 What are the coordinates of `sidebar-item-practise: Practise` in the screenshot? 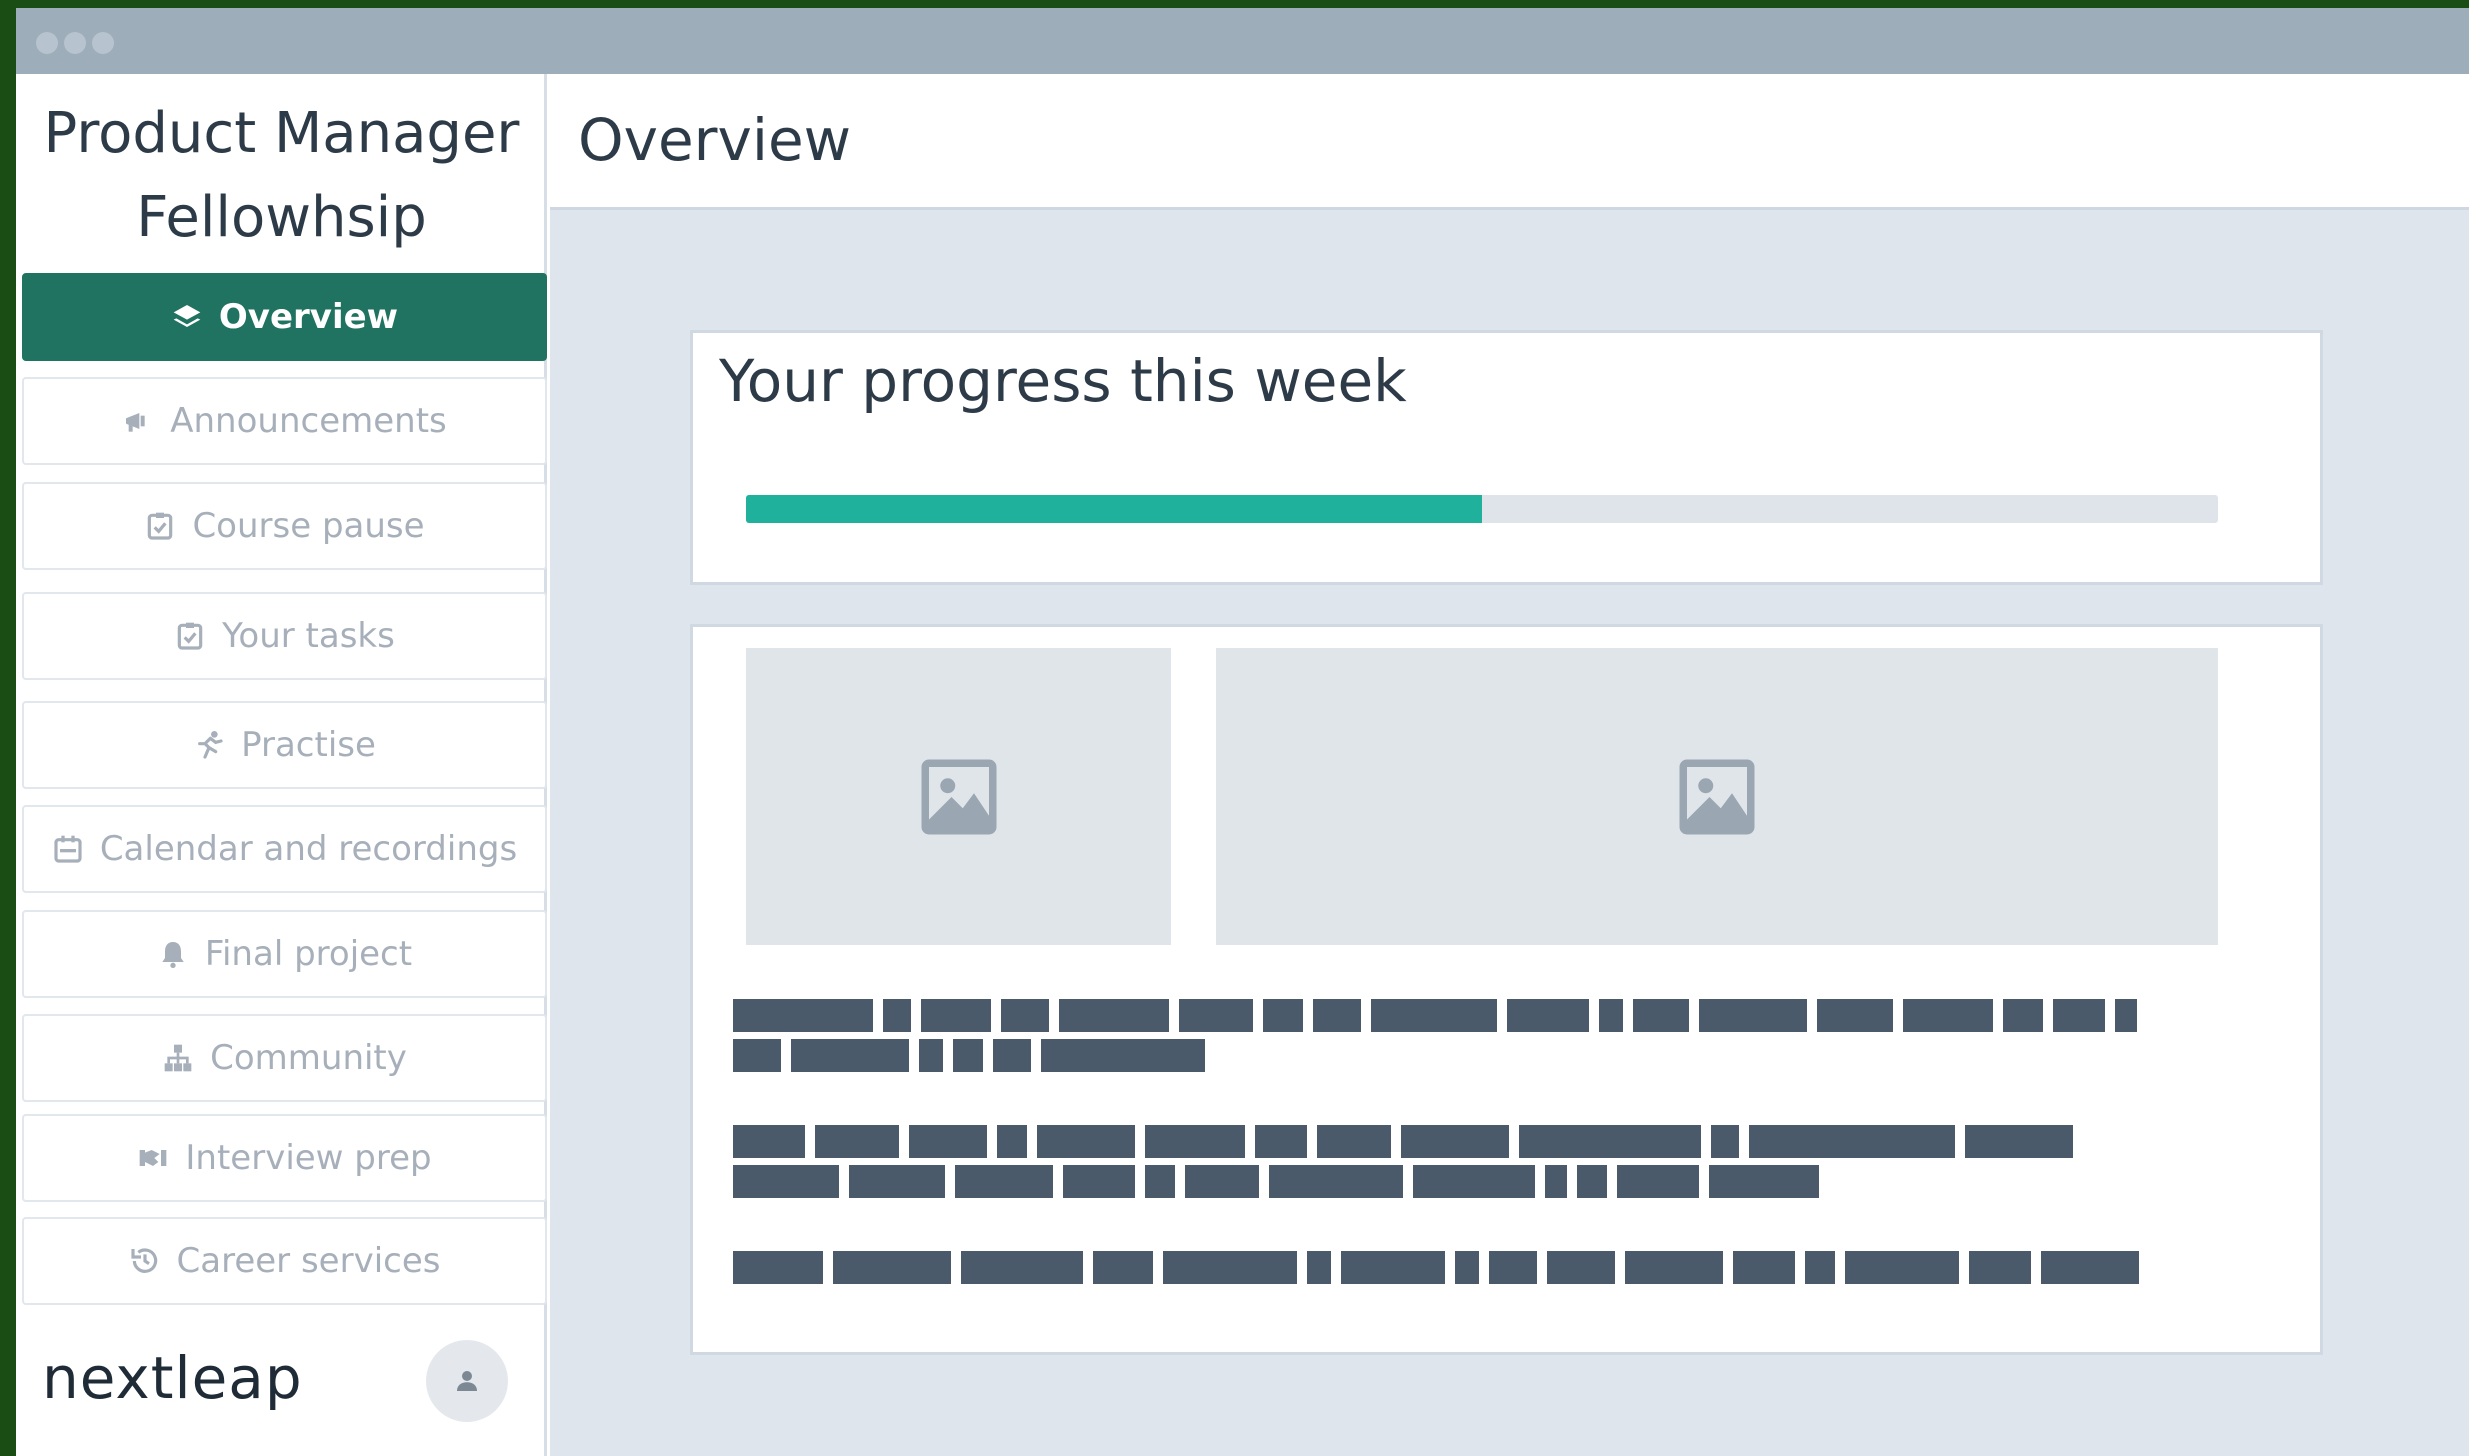 It's located at (284, 745).